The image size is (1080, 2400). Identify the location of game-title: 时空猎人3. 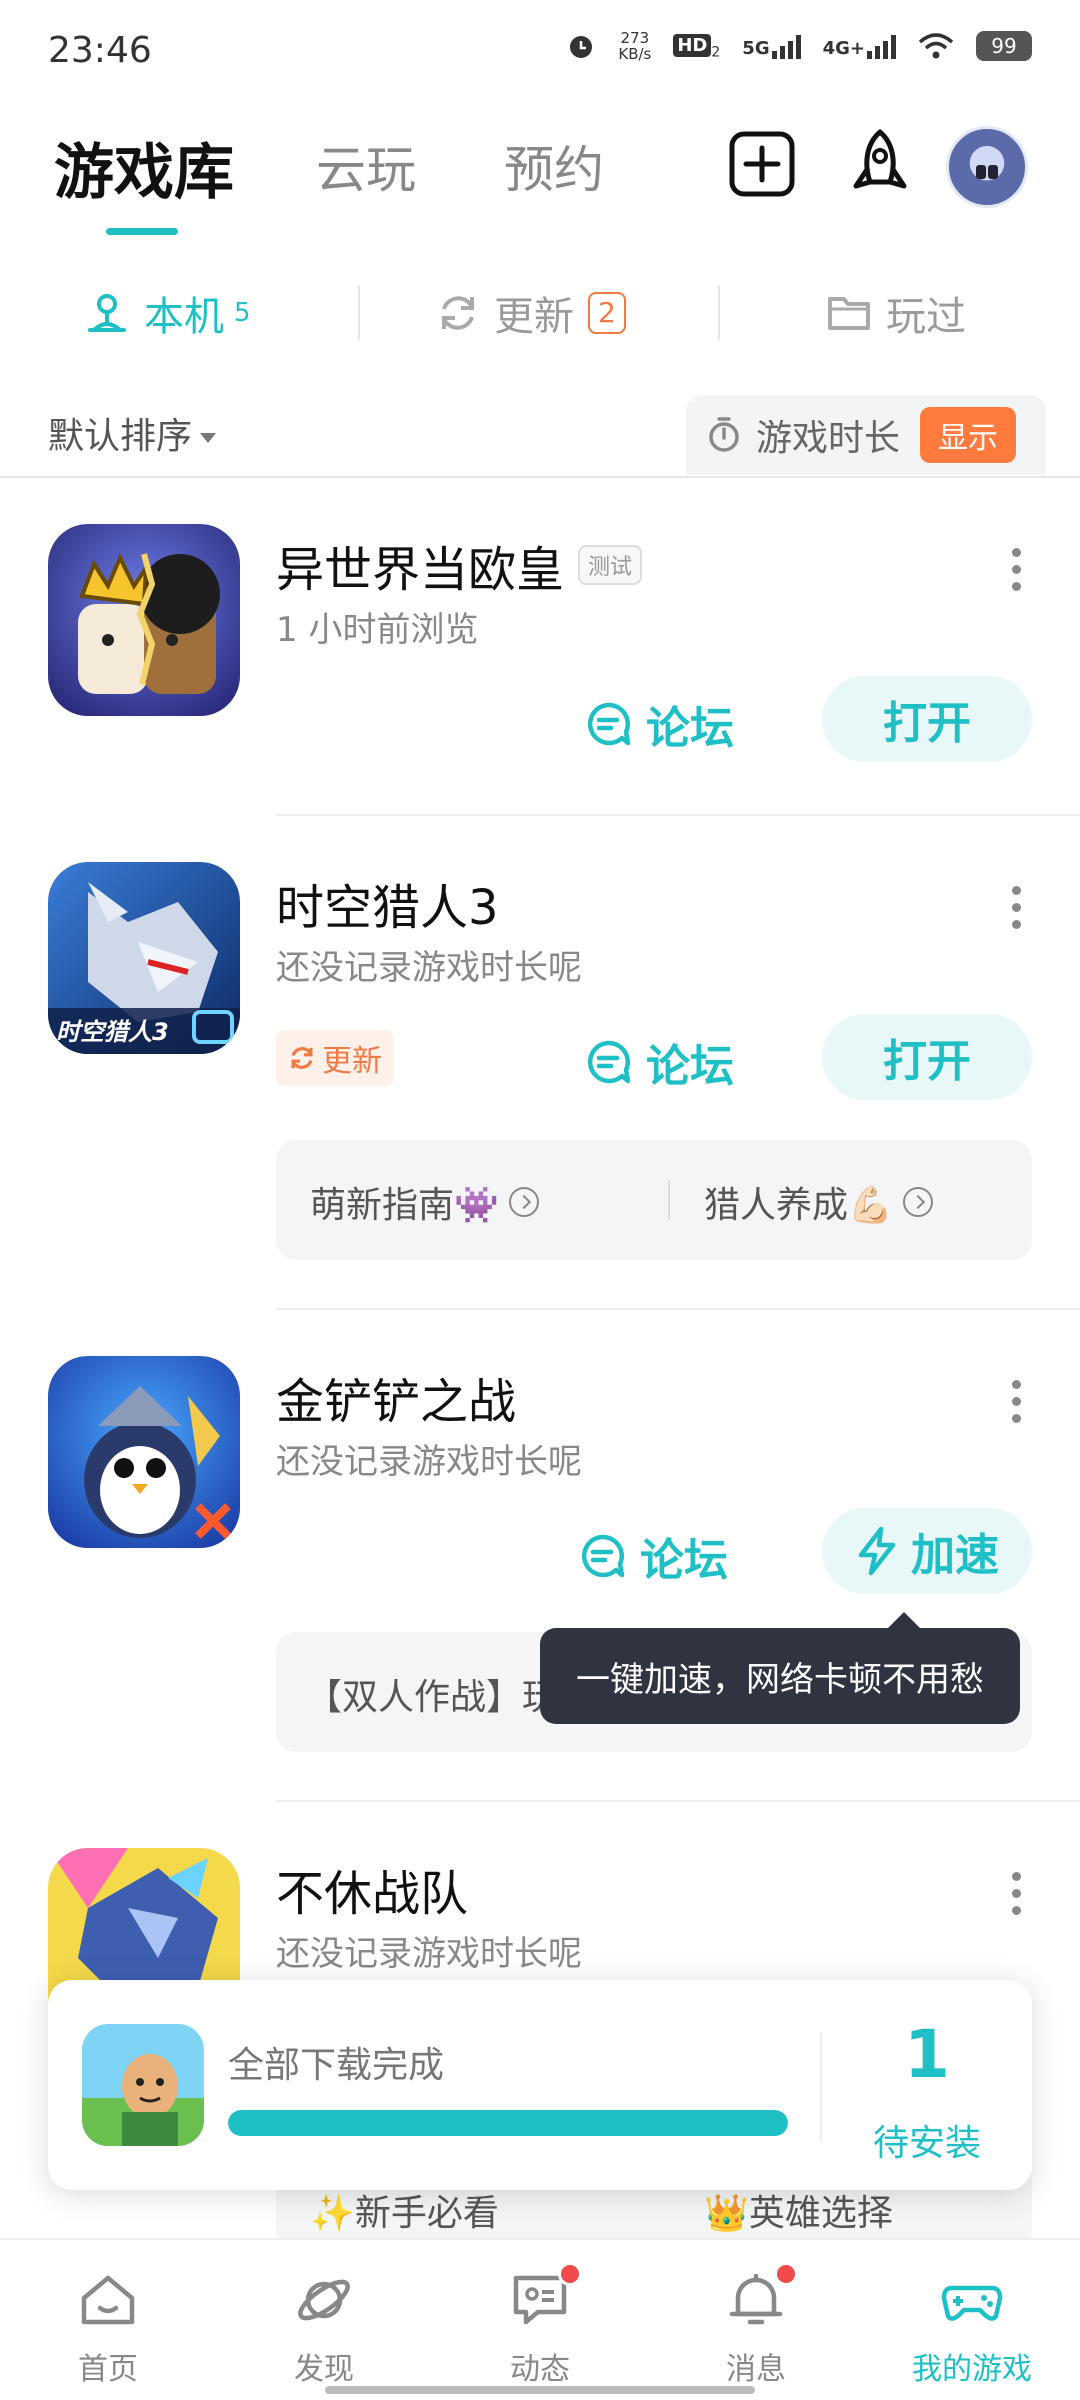
(387, 908).